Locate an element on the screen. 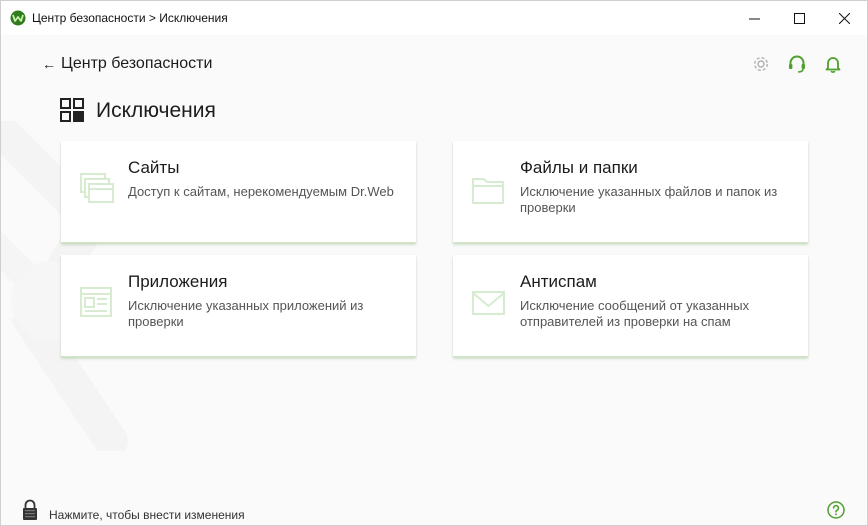  card-title: Антиспам is located at coordinates (558, 281).